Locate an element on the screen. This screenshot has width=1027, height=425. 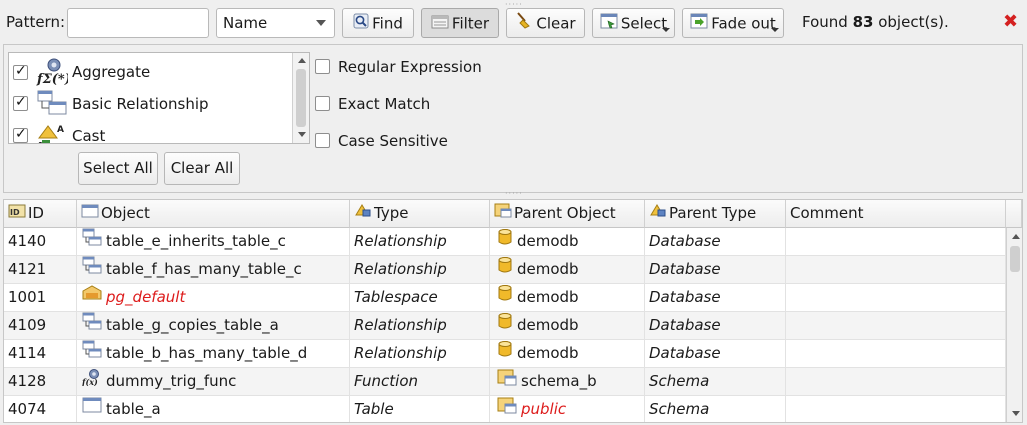
select-all-button: Select All is located at coordinates (118, 168).